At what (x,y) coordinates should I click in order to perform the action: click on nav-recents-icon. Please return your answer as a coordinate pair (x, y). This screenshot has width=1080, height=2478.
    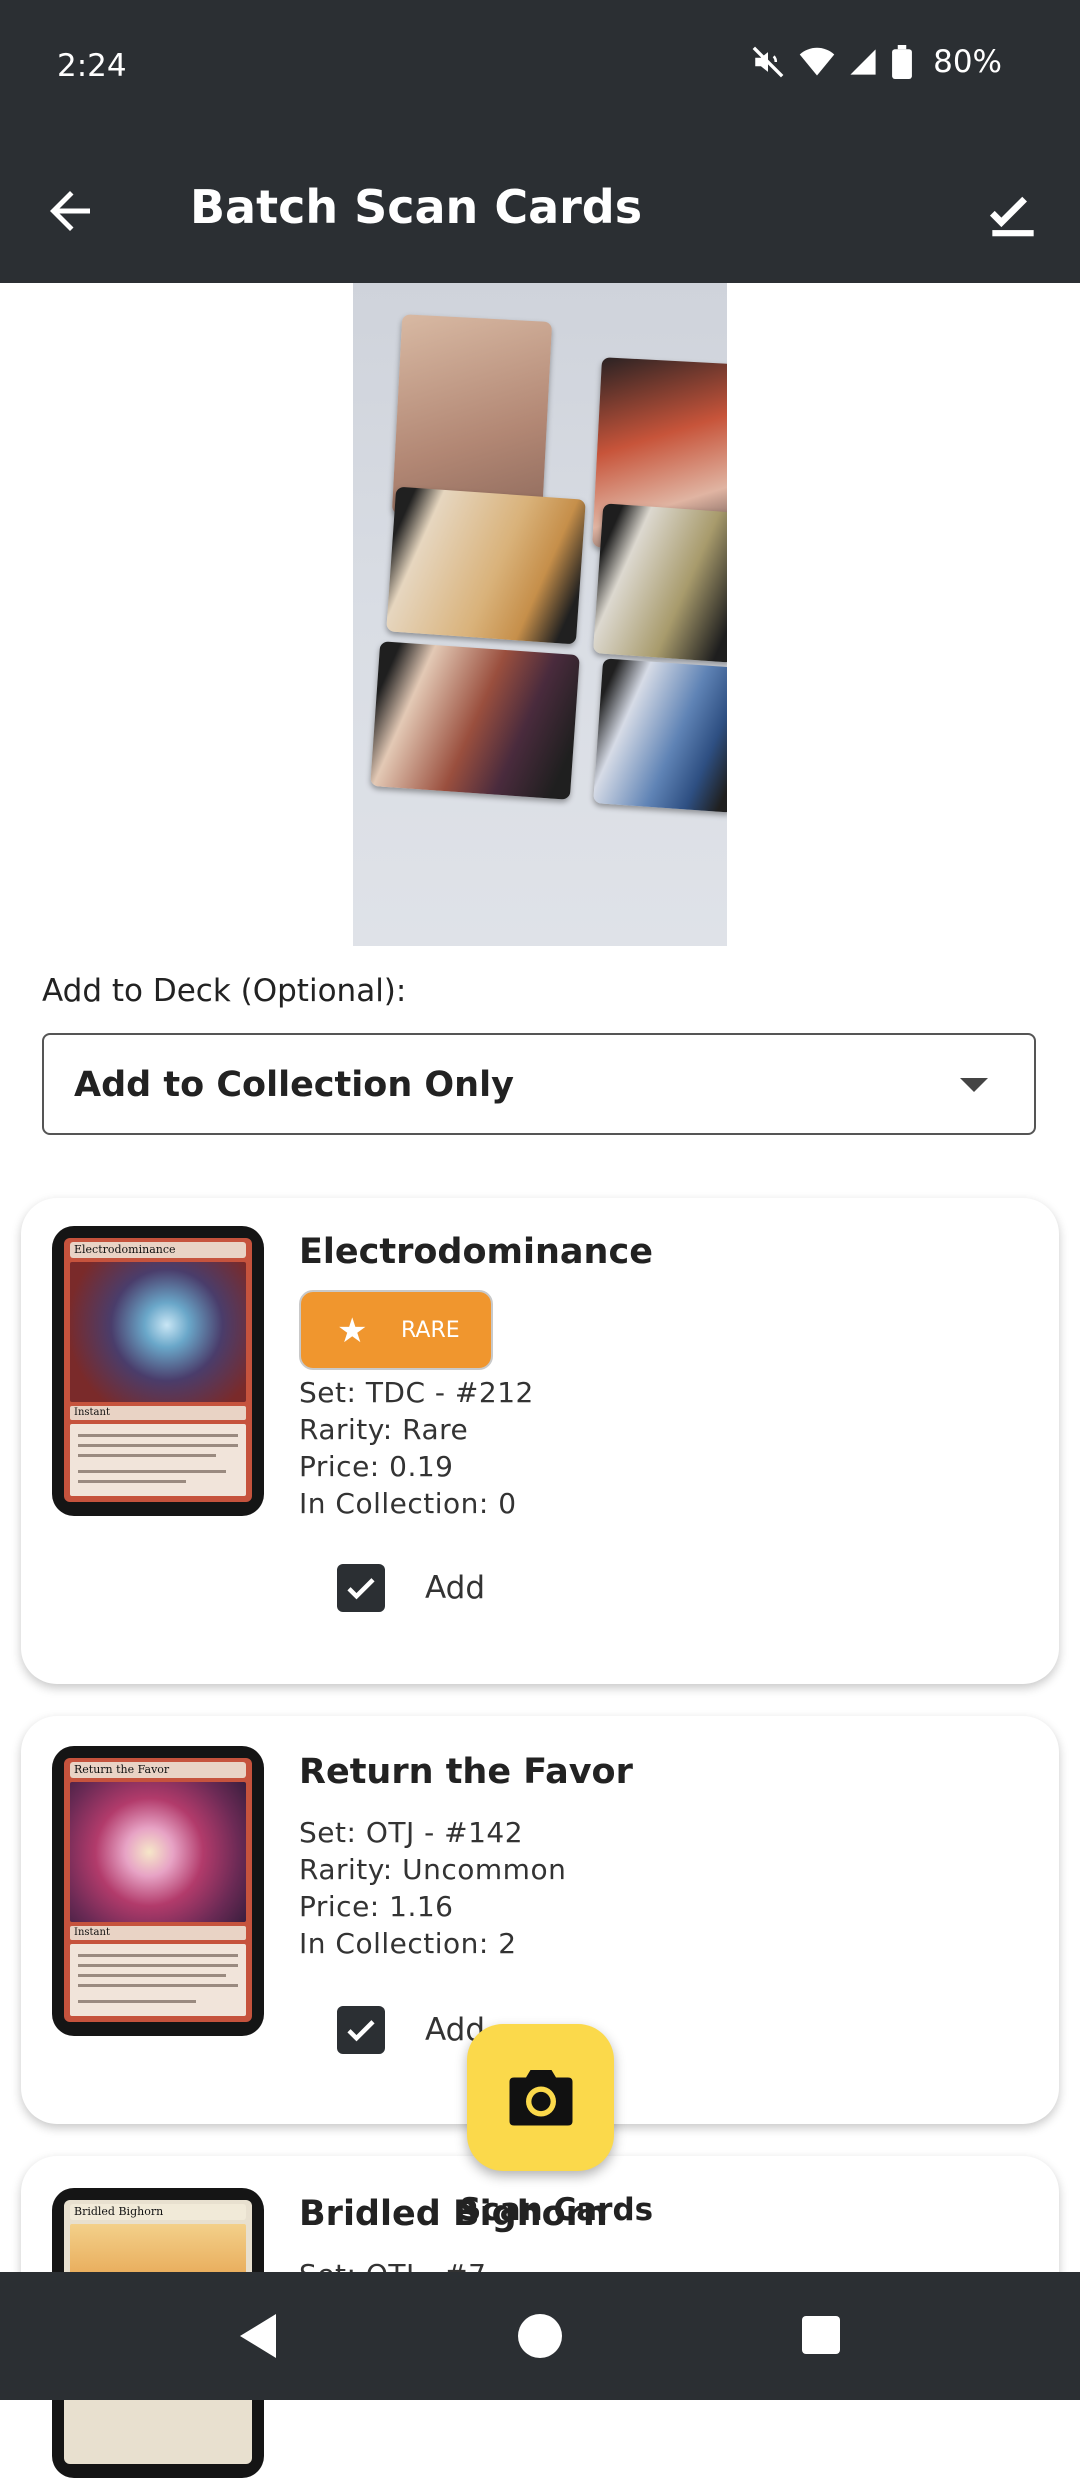
    Looking at the image, I should click on (821, 2335).